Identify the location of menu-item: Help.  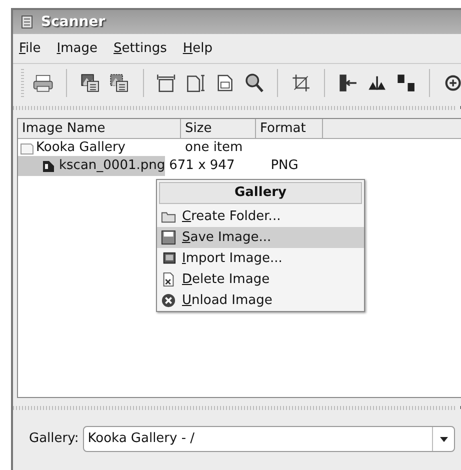
(197, 48).